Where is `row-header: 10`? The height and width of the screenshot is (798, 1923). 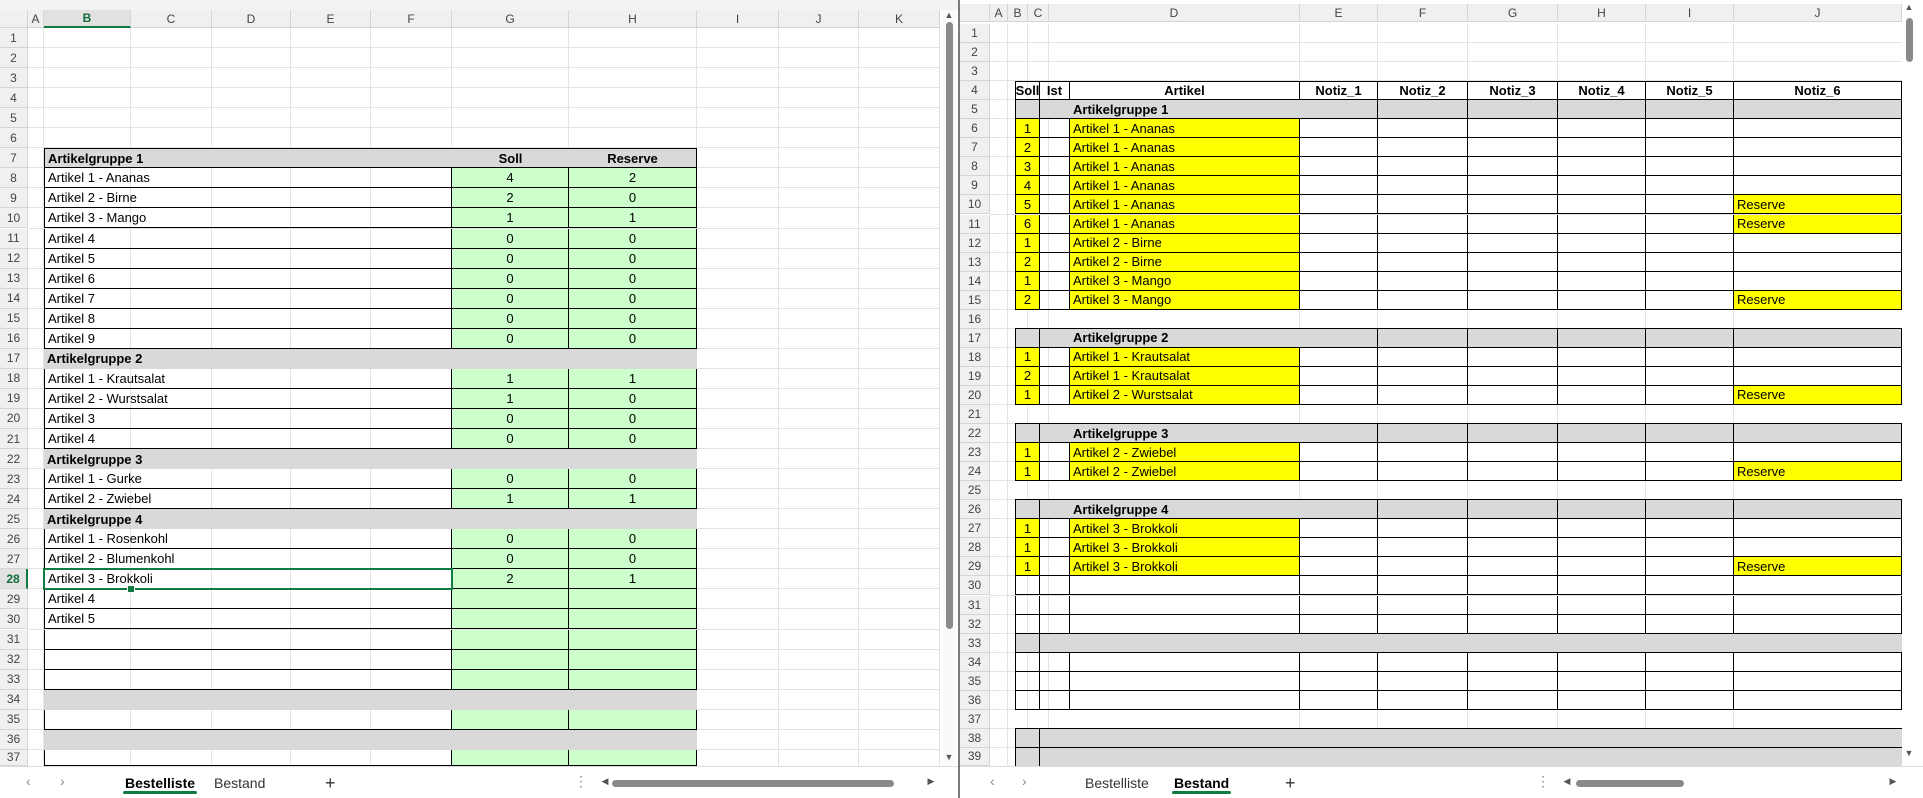
row-header: 10 is located at coordinates (14, 218).